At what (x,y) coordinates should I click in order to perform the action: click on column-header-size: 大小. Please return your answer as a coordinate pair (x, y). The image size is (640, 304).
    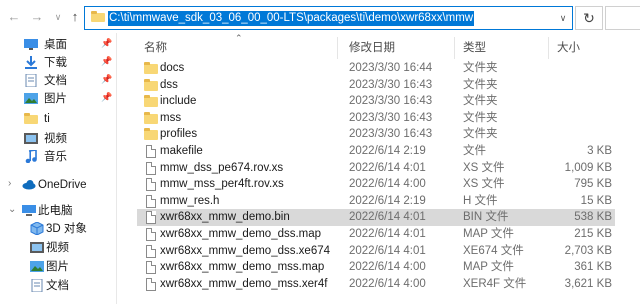
    Looking at the image, I should click on (568, 48).